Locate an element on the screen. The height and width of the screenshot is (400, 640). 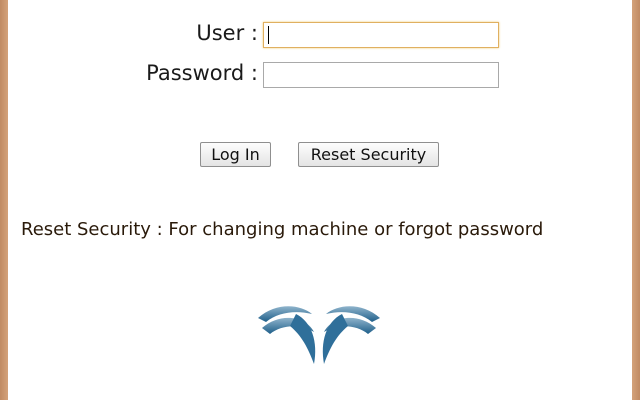
password-label: Password : is located at coordinates (202, 73).